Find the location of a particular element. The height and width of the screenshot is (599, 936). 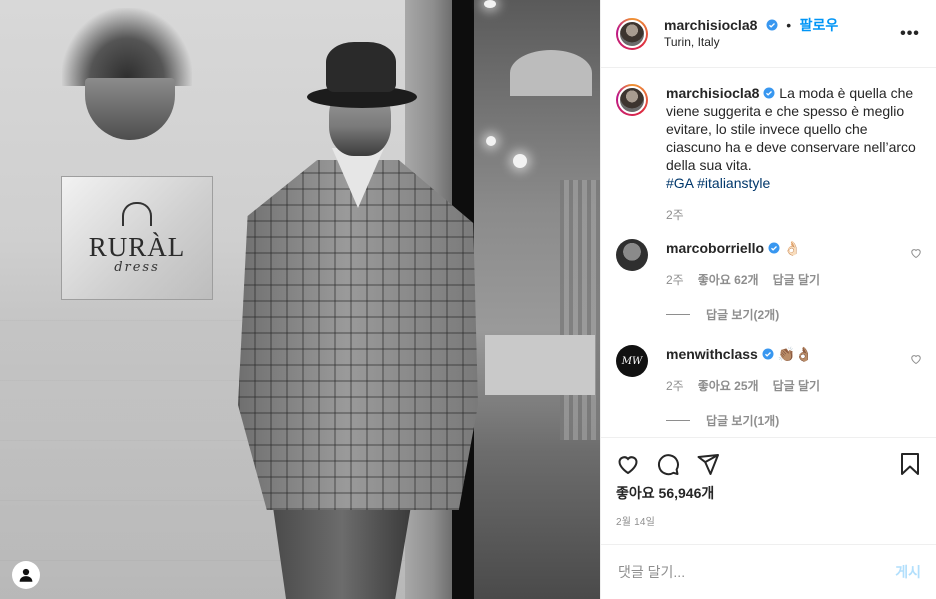

comment-meta: 2주 좋아요 25개 답글 달기 is located at coordinates (788, 385).